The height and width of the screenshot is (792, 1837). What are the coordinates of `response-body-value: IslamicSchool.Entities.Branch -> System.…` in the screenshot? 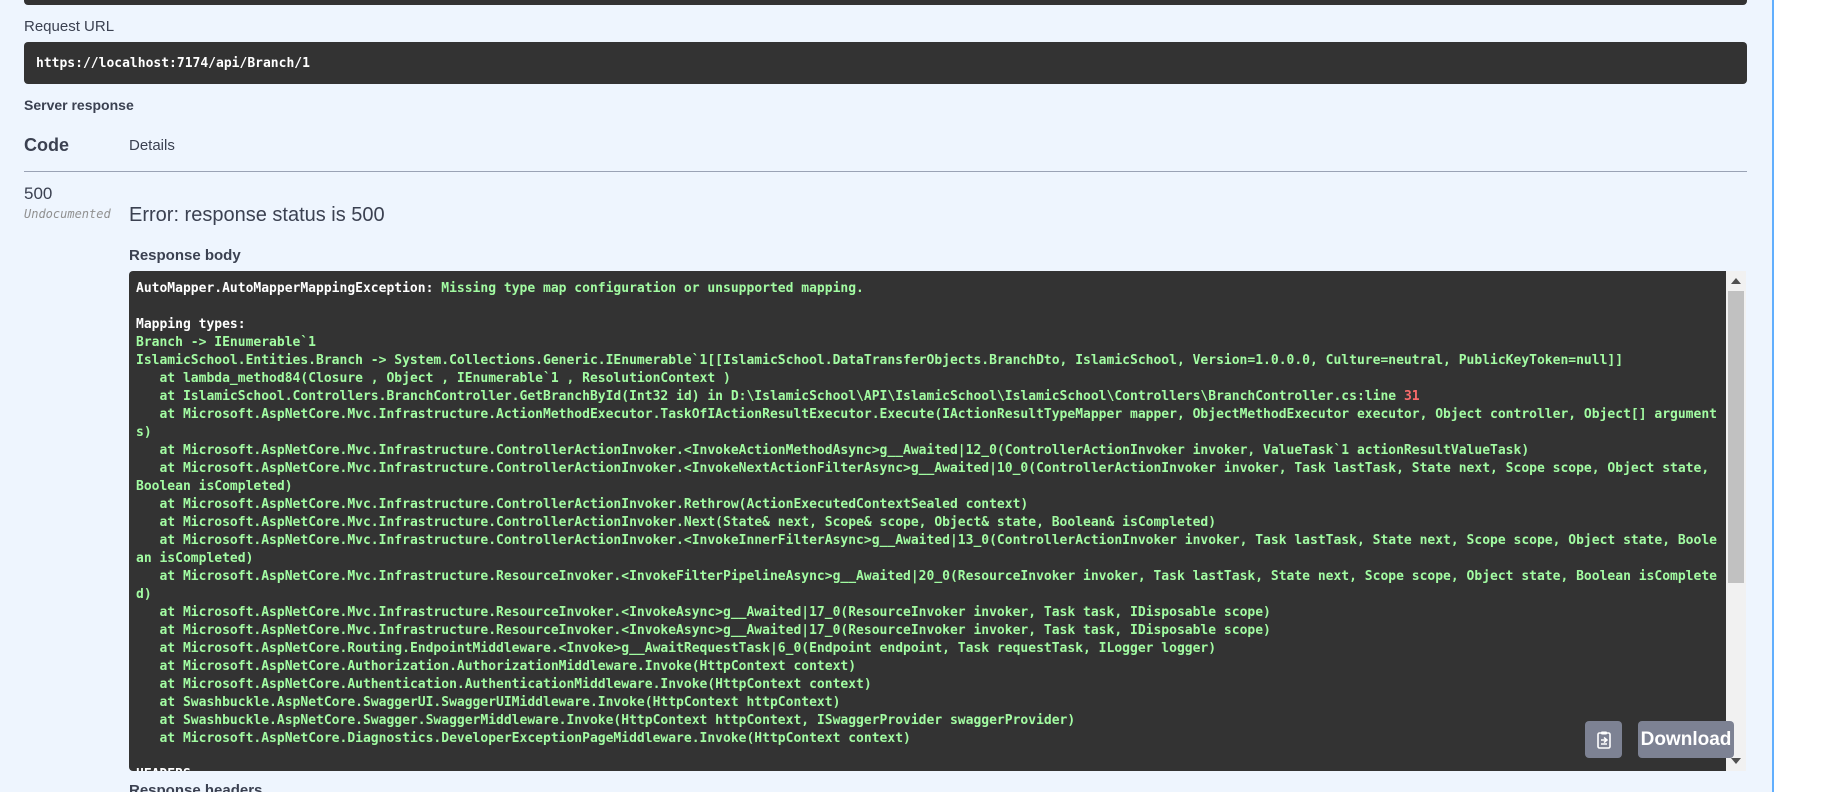 It's located at (880, 360).